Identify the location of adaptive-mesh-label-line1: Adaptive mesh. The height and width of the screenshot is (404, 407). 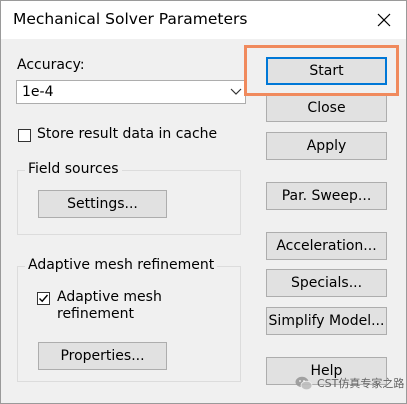
(109, 297).